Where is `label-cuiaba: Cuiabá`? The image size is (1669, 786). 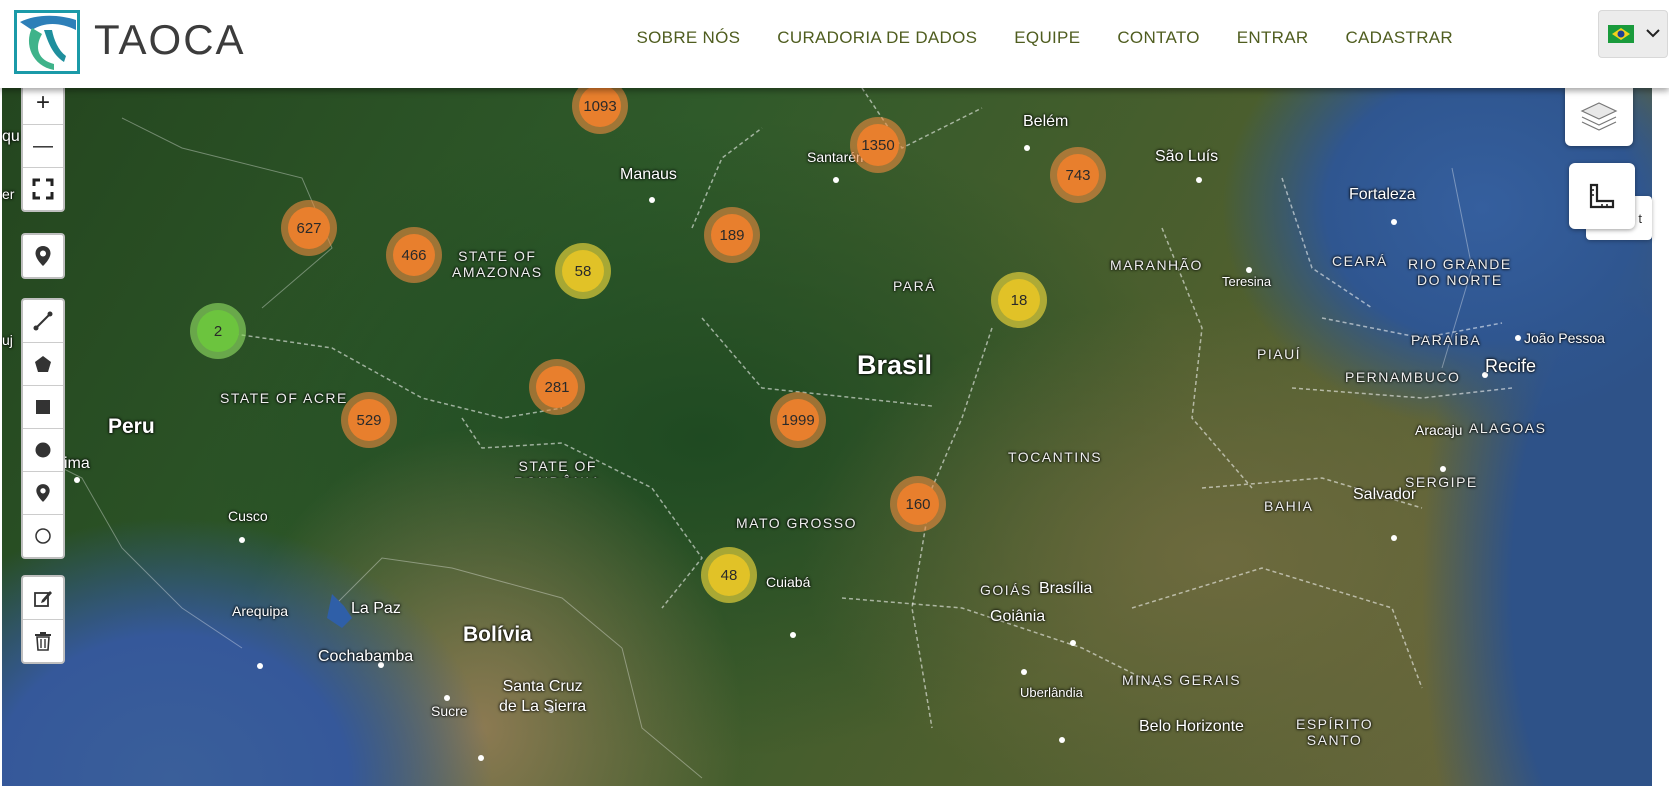
label-cuiaba: Cuiabá is located at coordinates (788, 582).